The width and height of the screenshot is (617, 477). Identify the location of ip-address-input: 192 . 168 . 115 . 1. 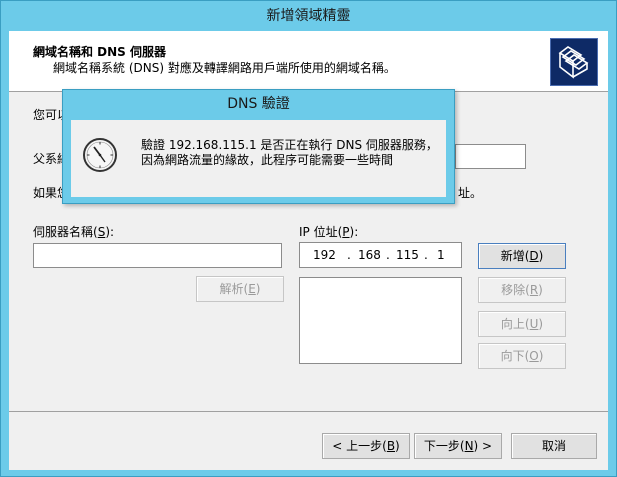
(380, 255).